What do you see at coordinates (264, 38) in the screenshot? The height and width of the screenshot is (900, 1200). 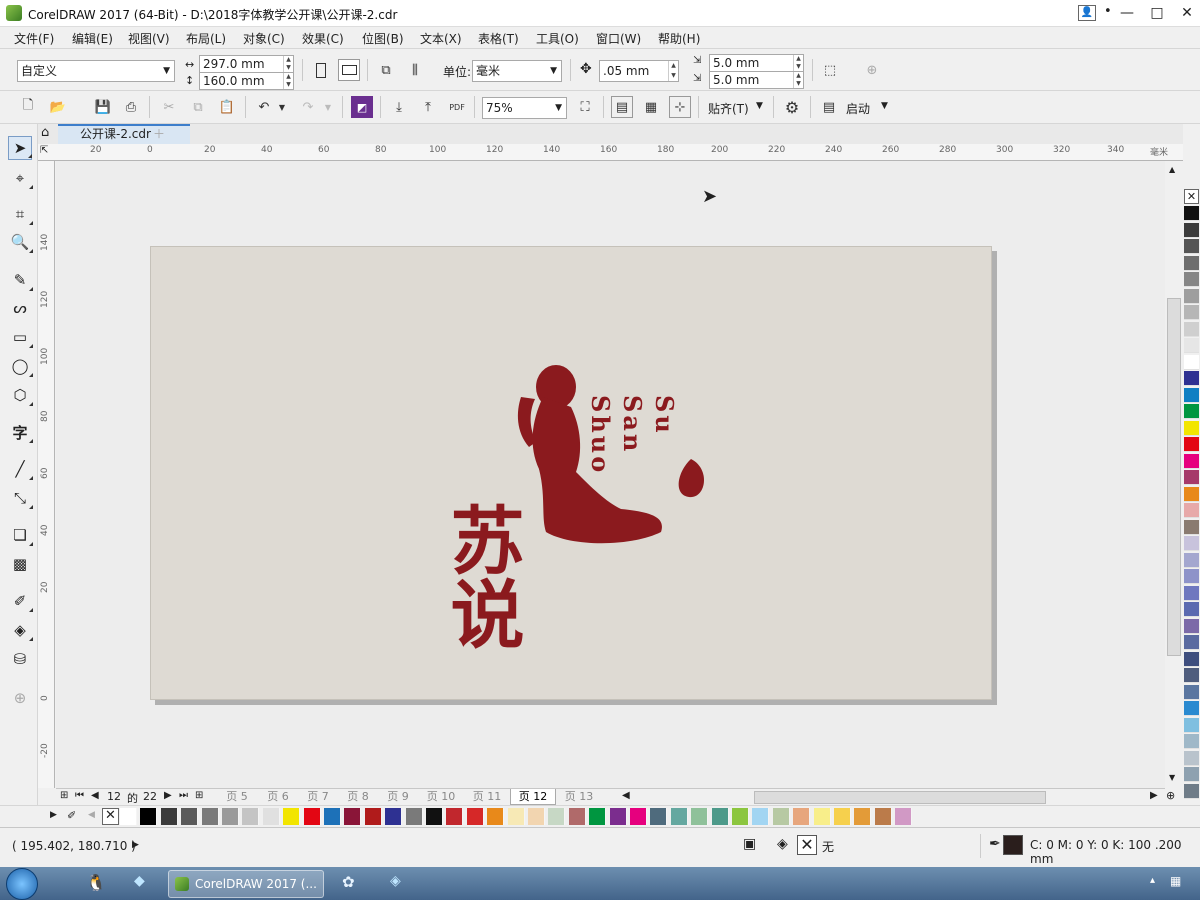 I see `menu-object: 对象(C)` at bounding box center [264, 38].